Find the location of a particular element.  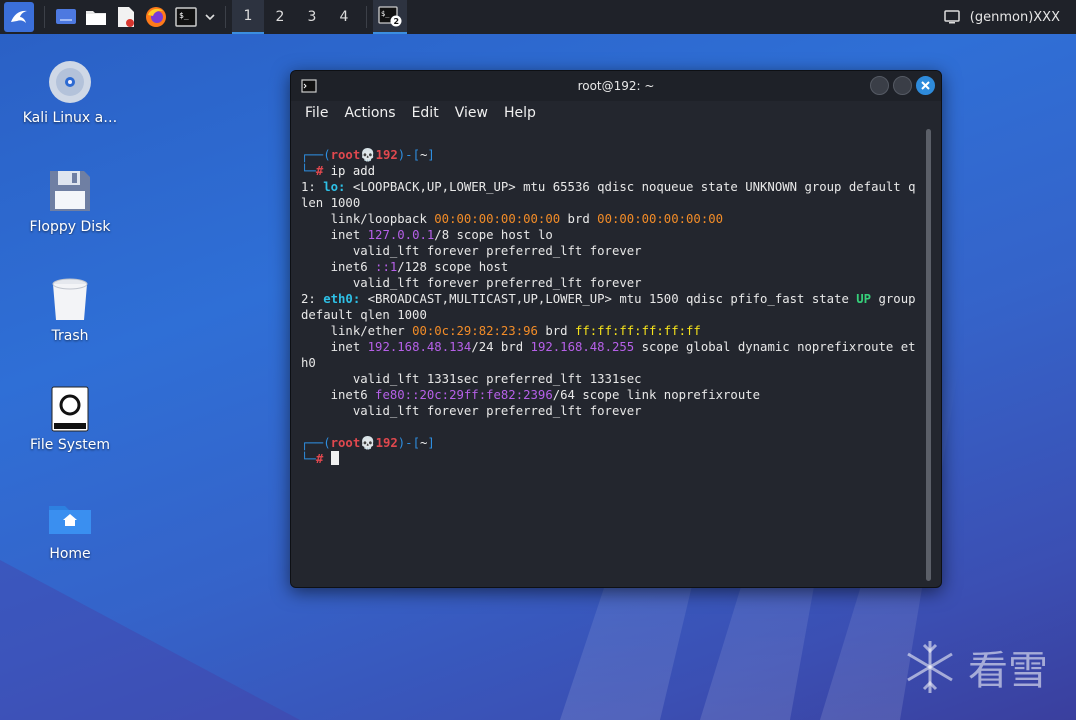

terminal-taskbar-button: $_ 2 is located at coordinates (390, 17).